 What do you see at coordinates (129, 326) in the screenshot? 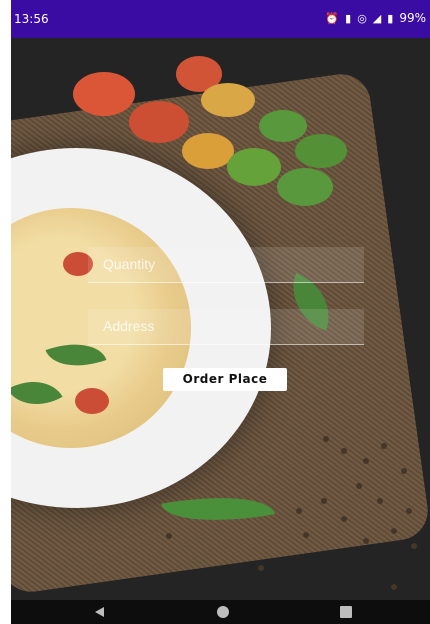
I see `address-placeholder: Address` at bounding box center [129, 326].